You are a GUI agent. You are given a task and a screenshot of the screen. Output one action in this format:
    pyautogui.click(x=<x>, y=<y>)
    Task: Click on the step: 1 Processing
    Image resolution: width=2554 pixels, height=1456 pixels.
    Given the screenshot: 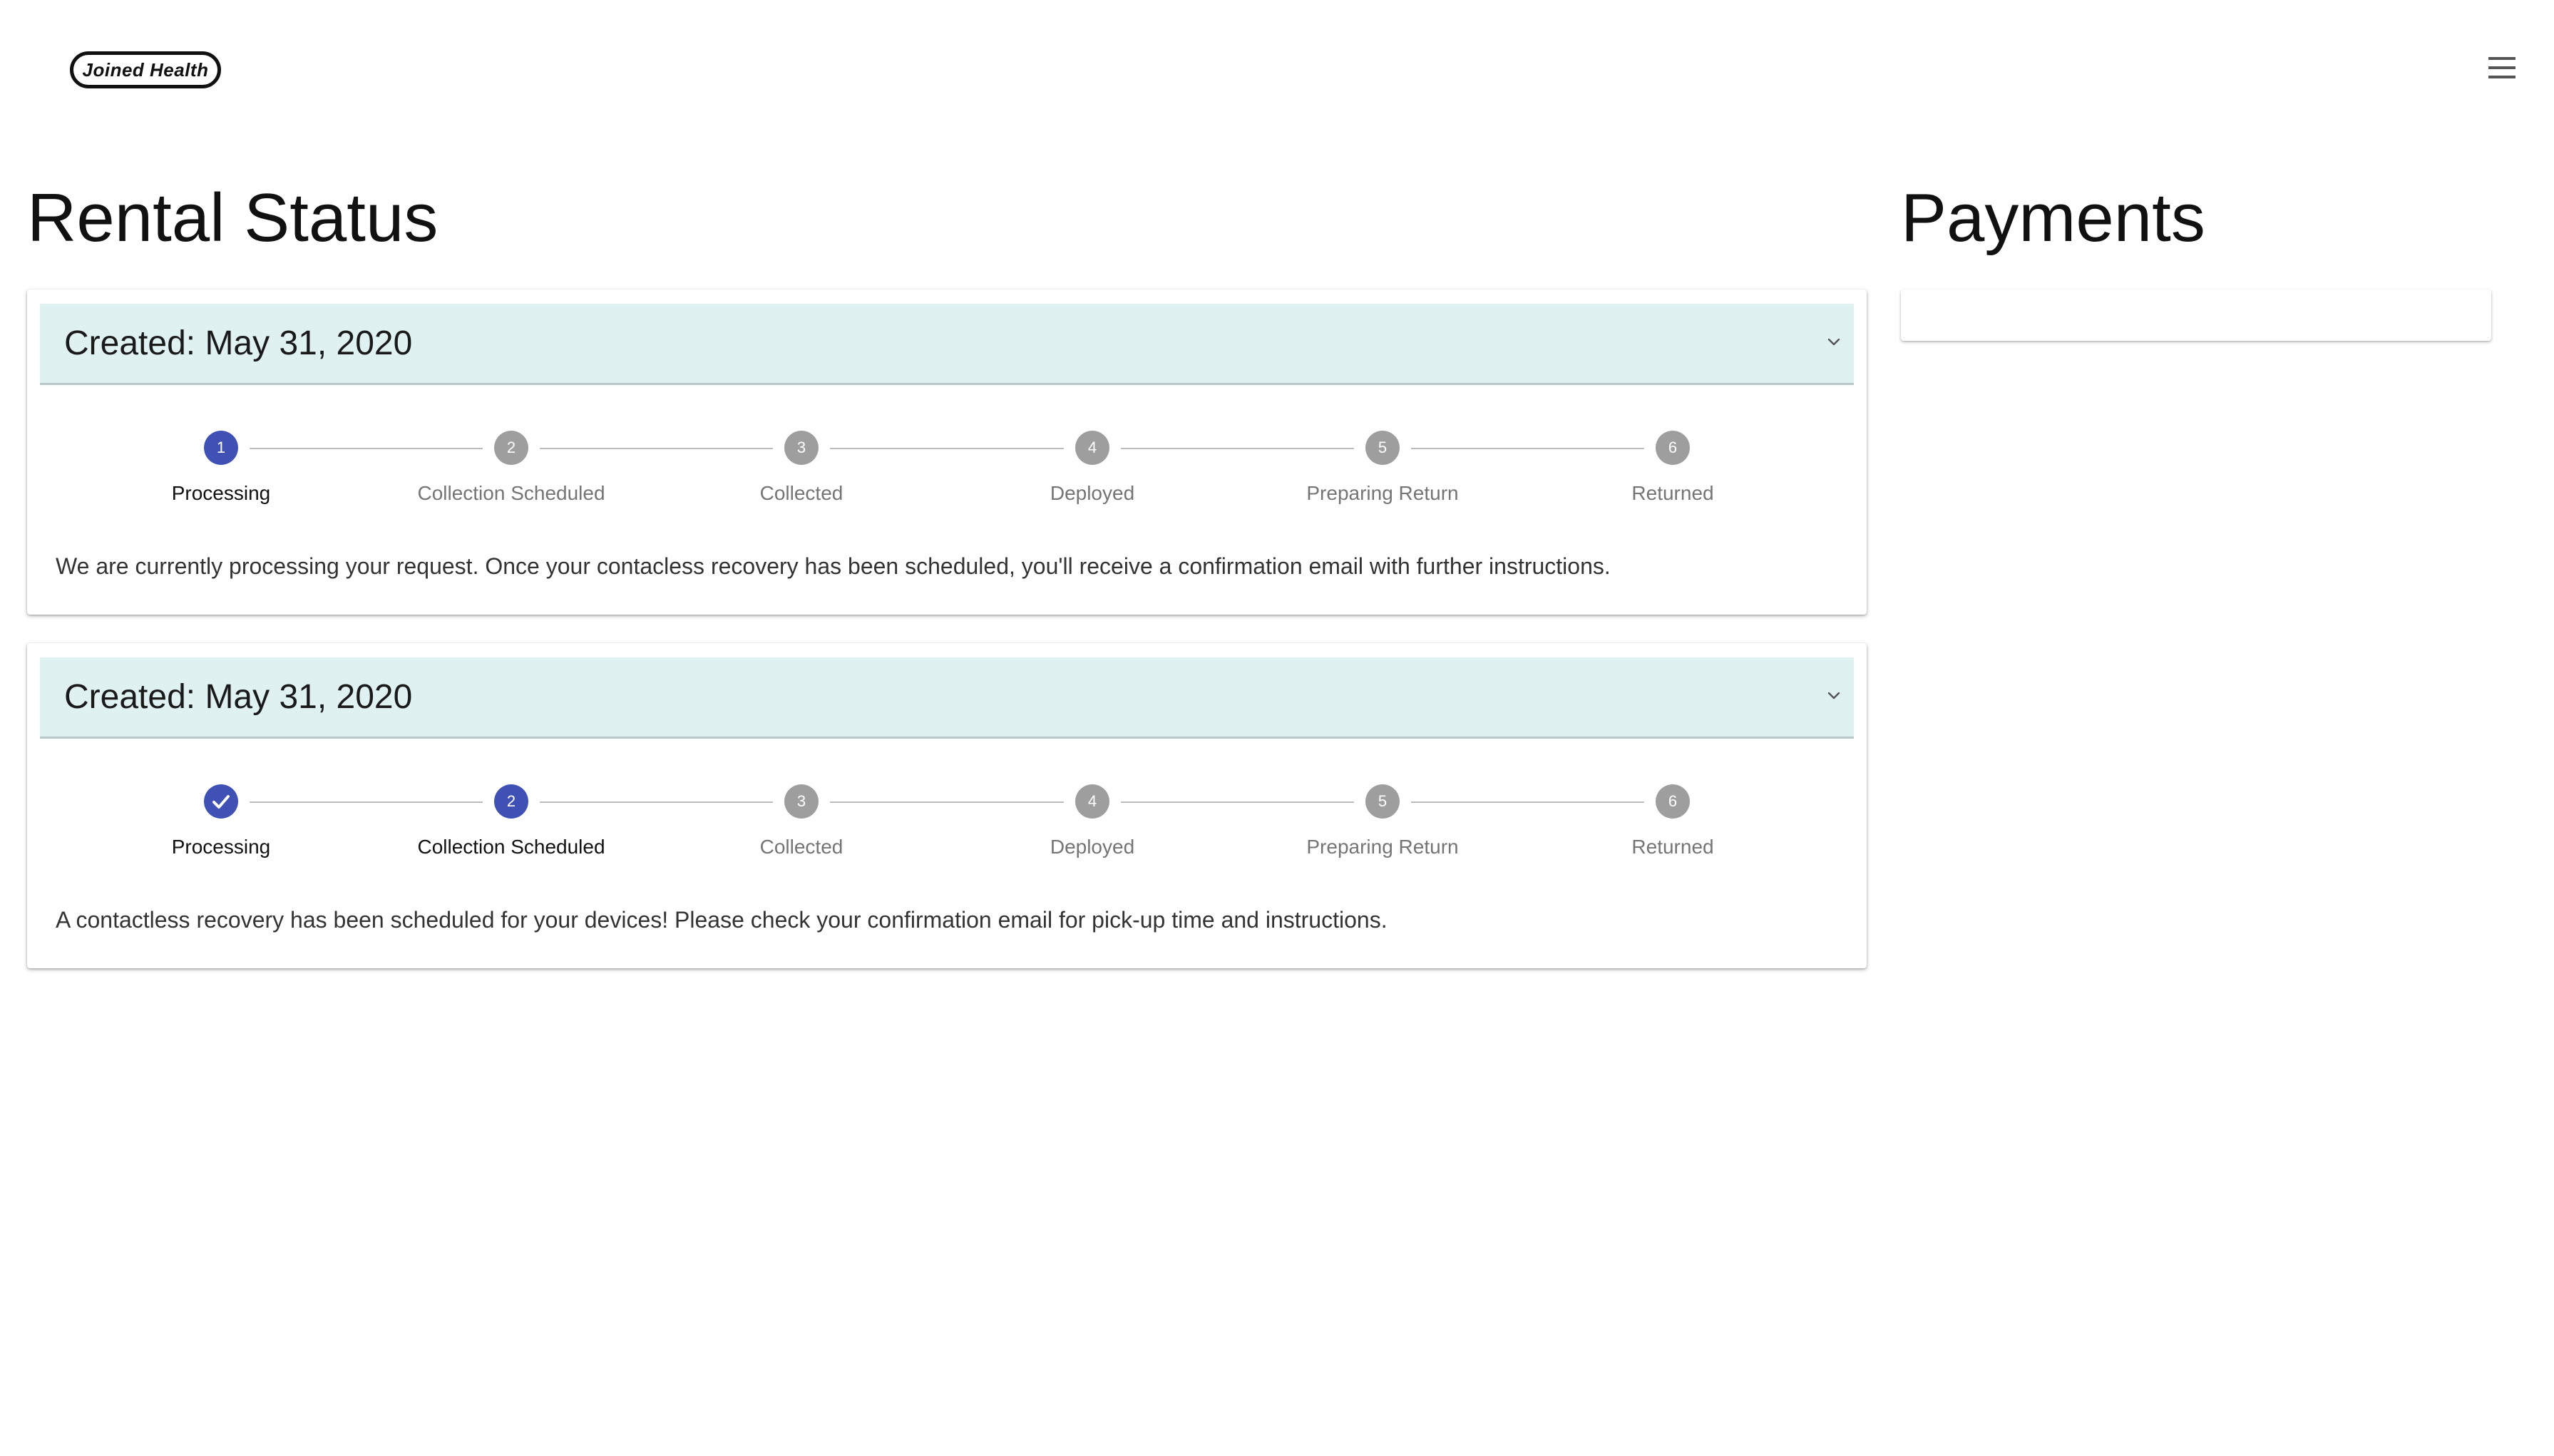 What is the action you would take?
    pyautogui.click(x=221, y=458)
    